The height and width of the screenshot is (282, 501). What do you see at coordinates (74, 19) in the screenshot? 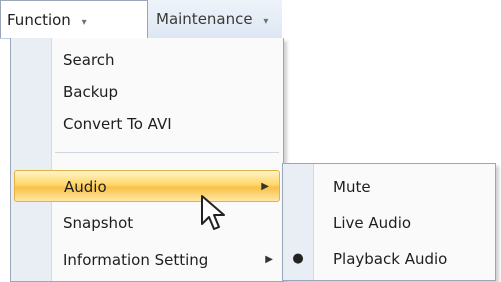
I see `function-menu-title: Function ▾` at bounding box center [74, 19].